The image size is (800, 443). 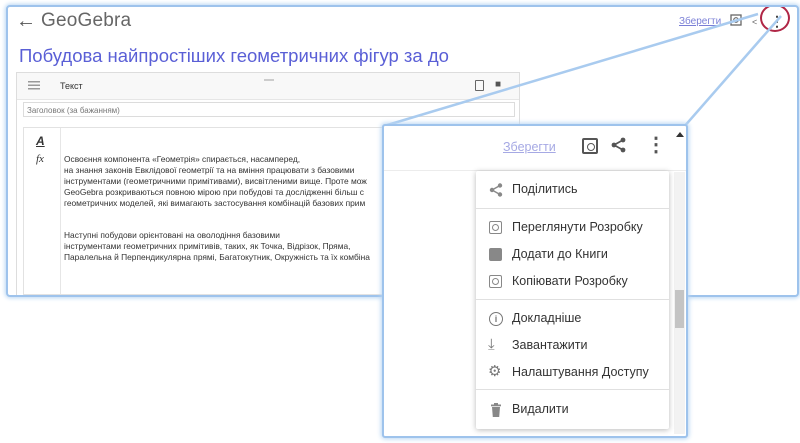 What do you see at coordinates (402, 22) in the screenshot?
I see `top-bar: ← GeoGebra Зберегти < ⋮` at bounding box center [402, 22].